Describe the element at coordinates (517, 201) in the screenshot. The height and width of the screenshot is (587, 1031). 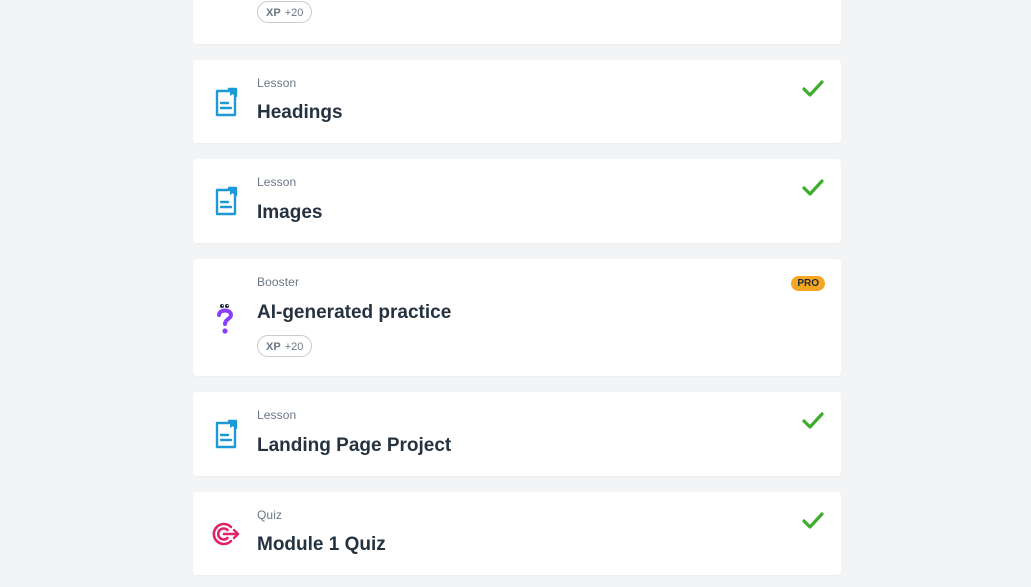
I see `list-item-lesson-images: Lesson Images` at that location.